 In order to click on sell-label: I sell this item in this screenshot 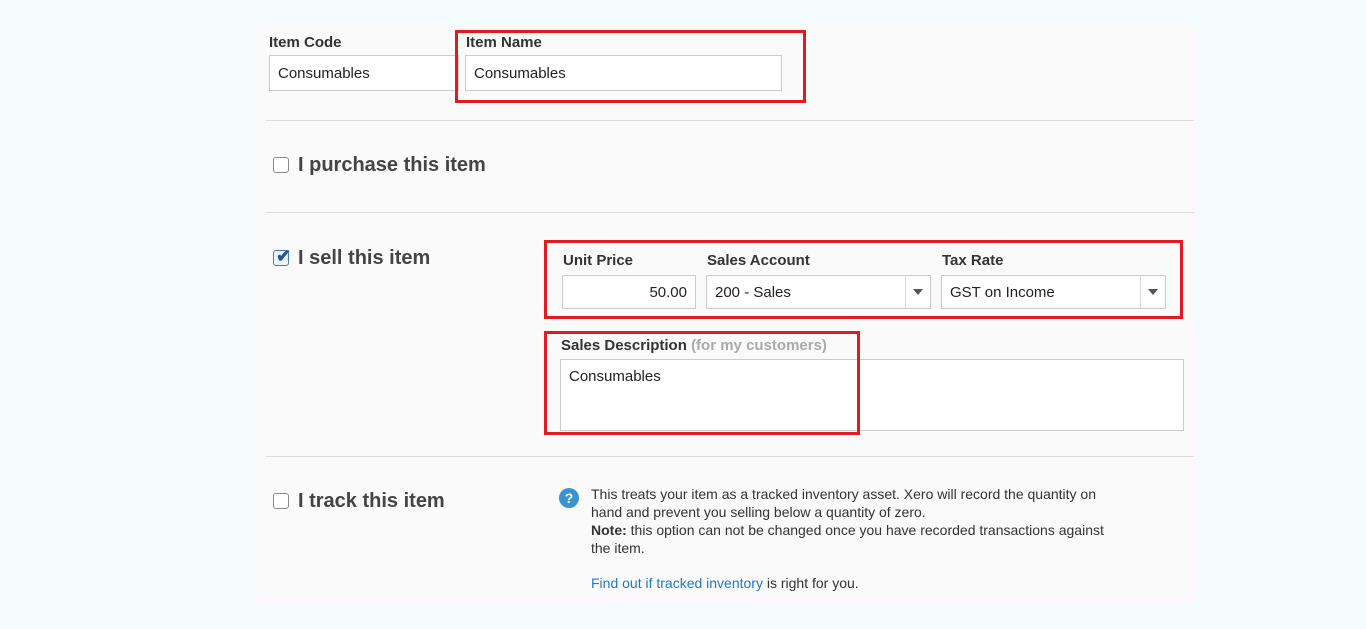, I will do `click(364, 258)`.